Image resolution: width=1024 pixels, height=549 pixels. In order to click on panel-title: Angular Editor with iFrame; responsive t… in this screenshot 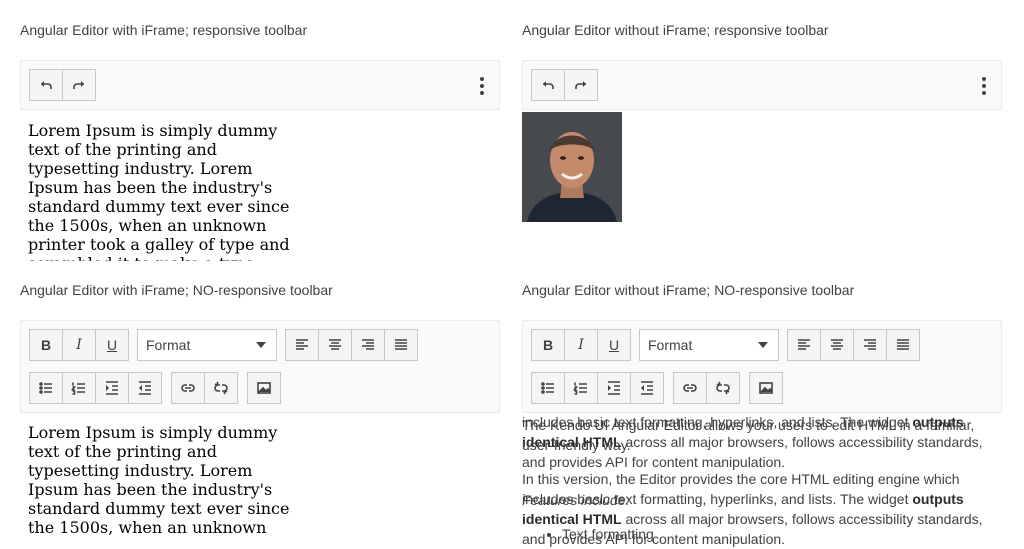, I will do `click(164, 30)`.